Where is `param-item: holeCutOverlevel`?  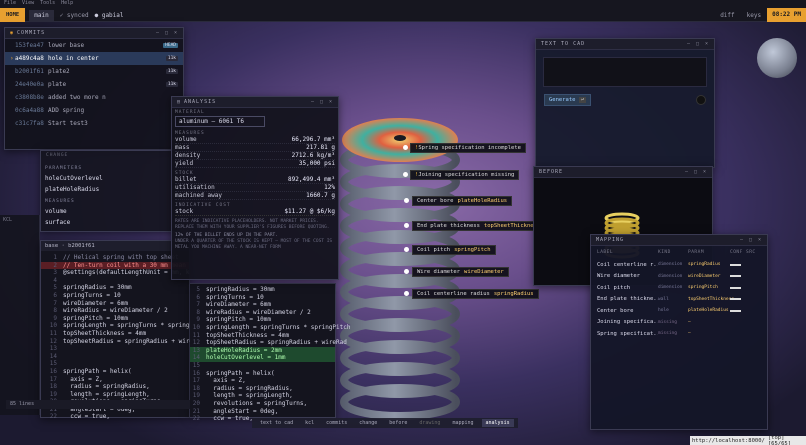 param-item: holeCutOverlevel is located at coordinates (109, 178).